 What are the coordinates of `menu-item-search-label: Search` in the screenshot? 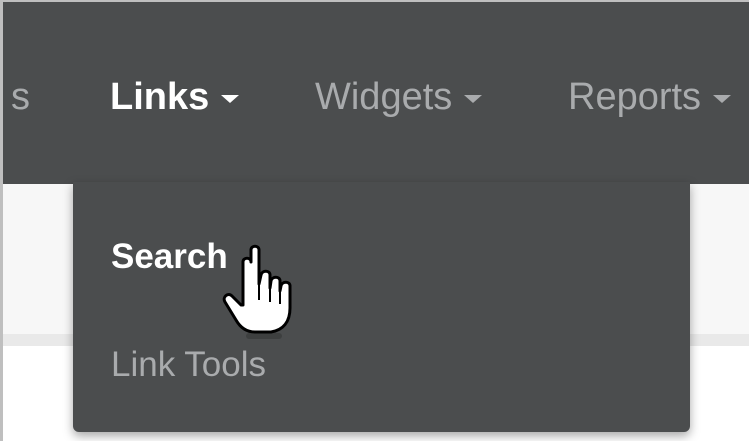 It's located at (169, 256).